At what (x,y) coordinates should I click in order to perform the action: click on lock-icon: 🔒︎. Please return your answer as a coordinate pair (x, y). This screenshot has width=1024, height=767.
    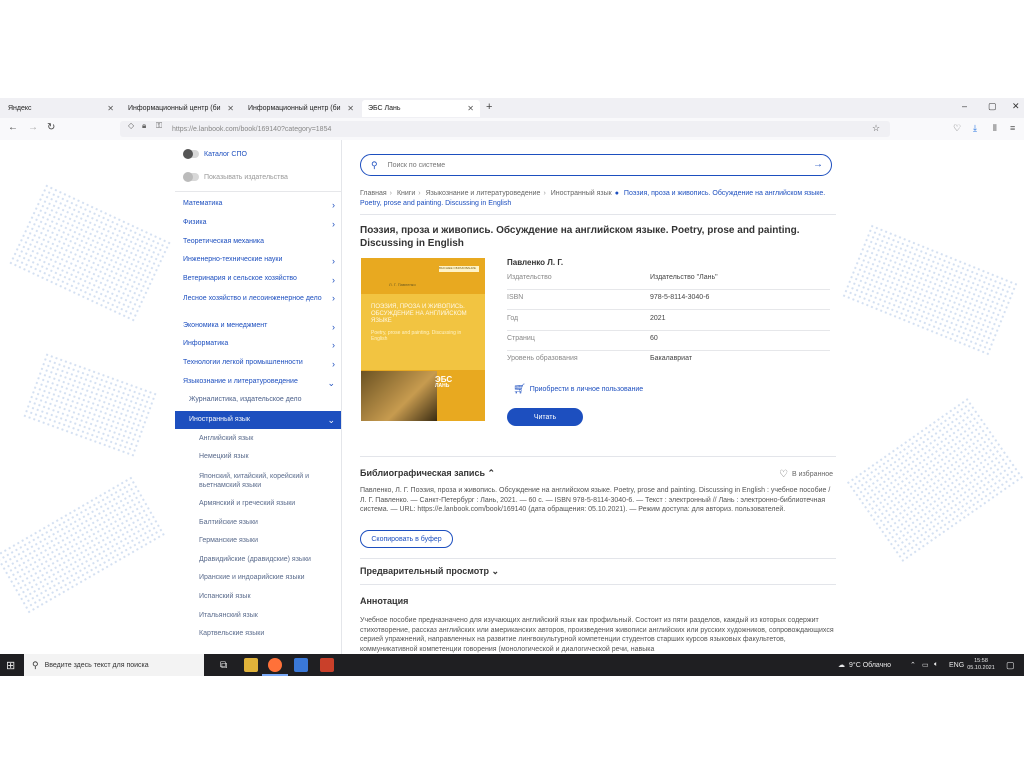
    Looking at the image, I should click on (144, 126).